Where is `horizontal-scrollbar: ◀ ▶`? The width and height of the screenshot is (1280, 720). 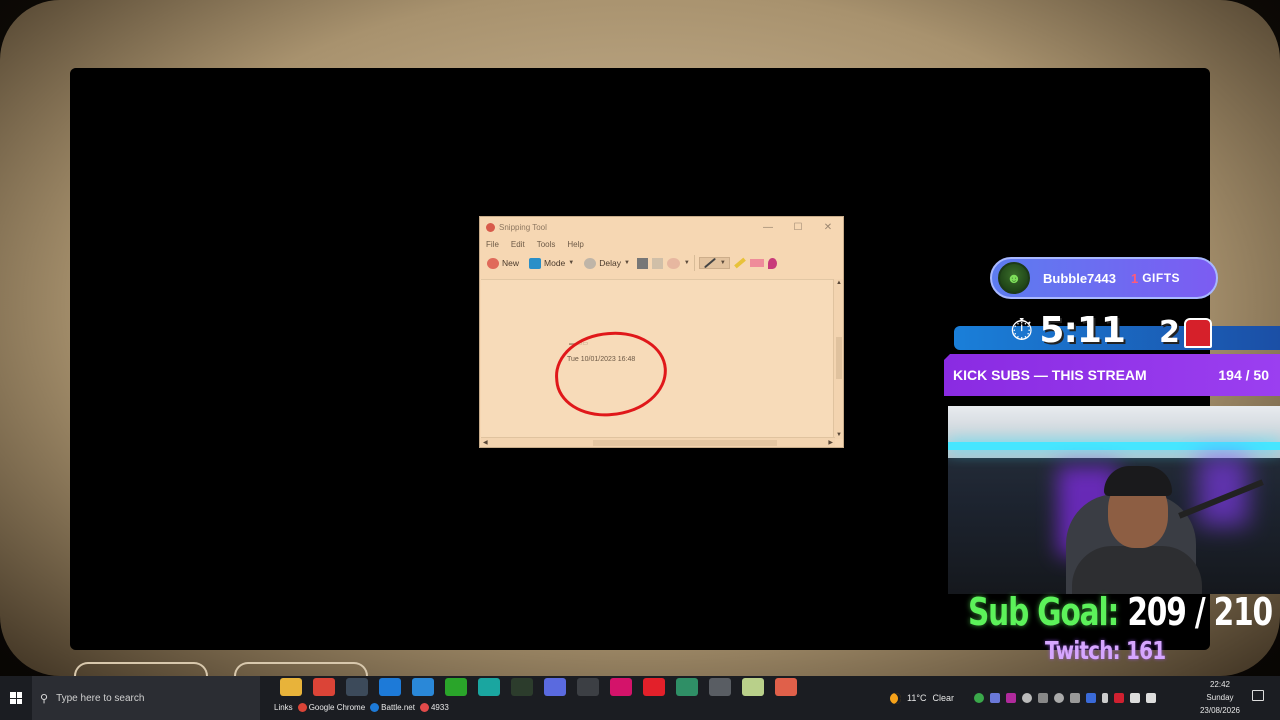 horizontal-scrollbar: ◀ ▶ is located at coordinates (658, 442).